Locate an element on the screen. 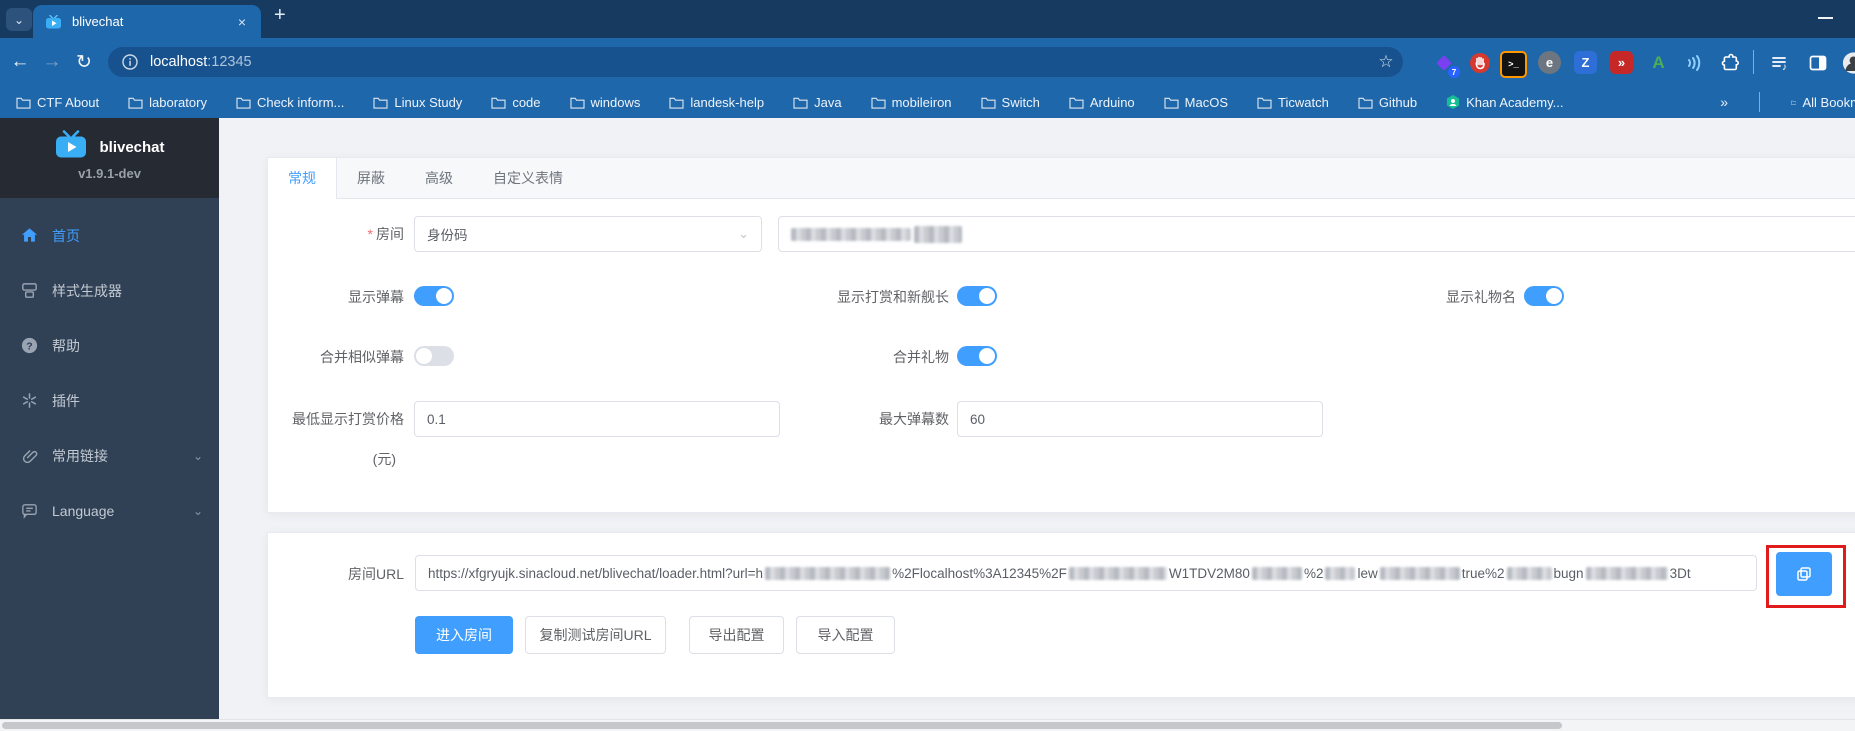 The image size is (1855, 731). extension-purple-diamond-icon: 7 is located at coordinates (1446, 64).